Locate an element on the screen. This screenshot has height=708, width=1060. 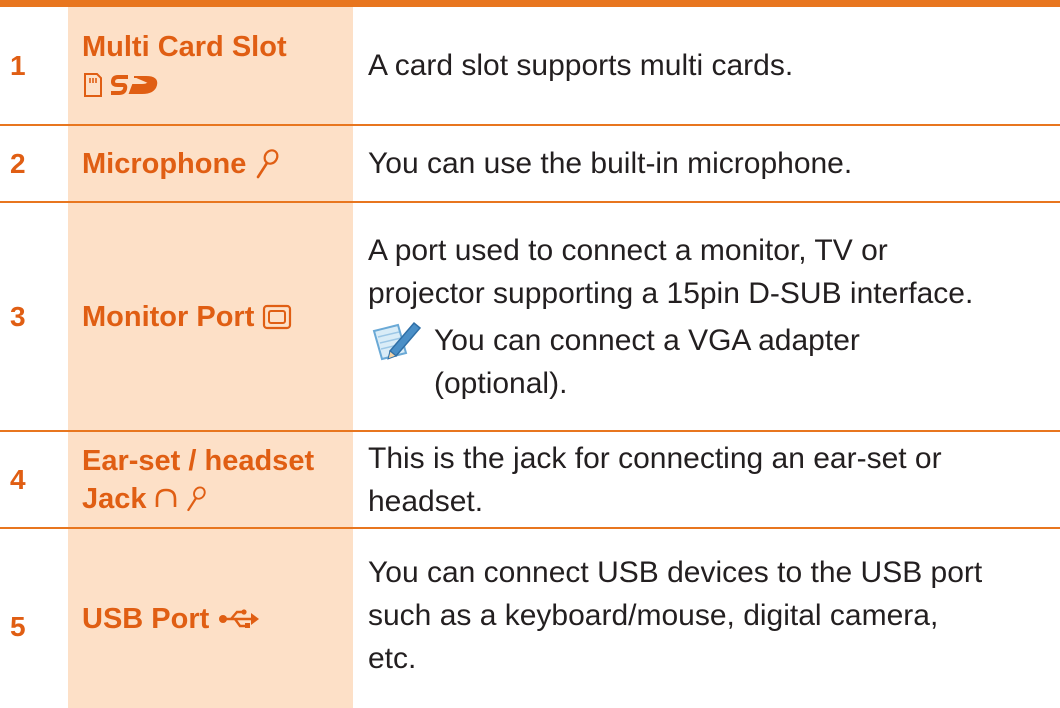
row-number: 4 is located at coordinates (18, 479).